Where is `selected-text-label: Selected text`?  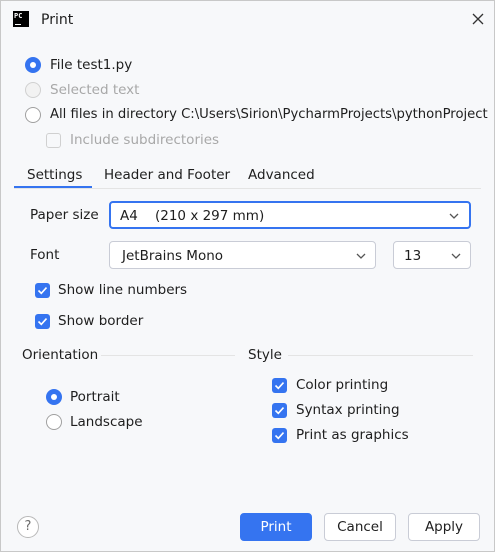 selected-text-label: Selected text is located at coordinates (95, 90).